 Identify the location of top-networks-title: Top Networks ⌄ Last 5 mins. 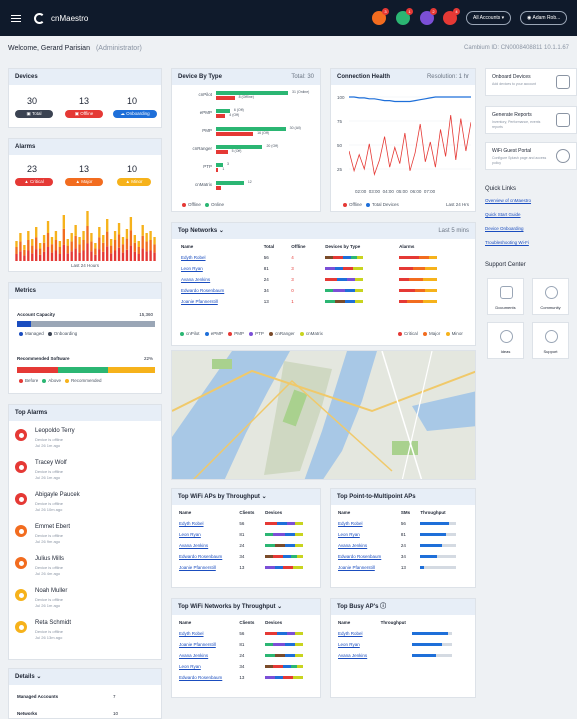
(323, 231).